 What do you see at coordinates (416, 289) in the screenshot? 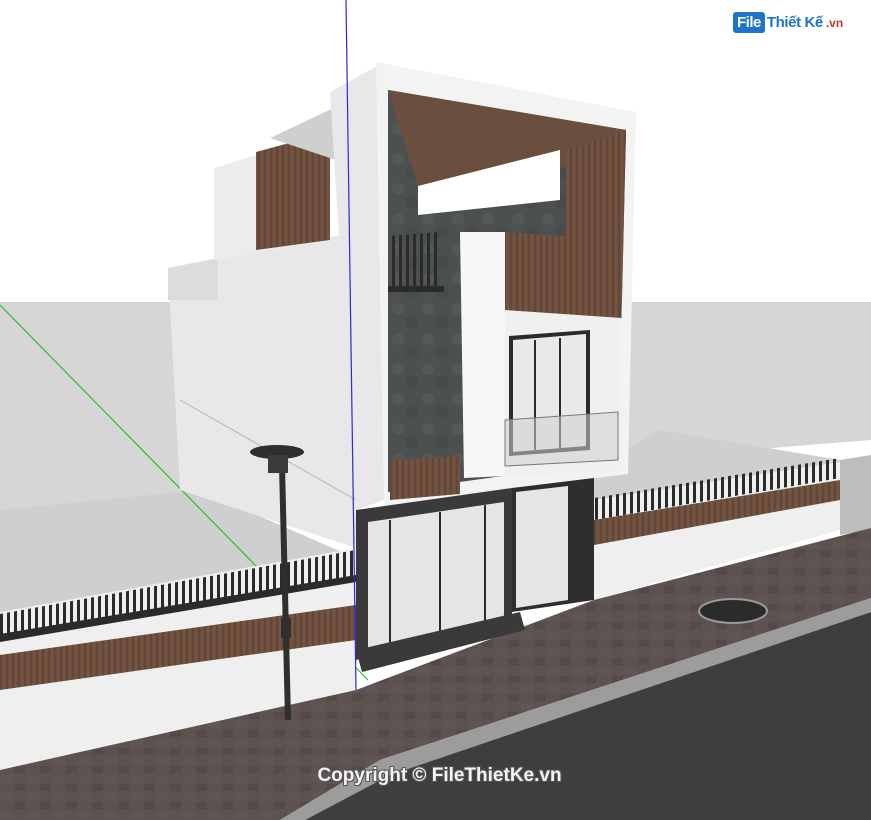
I see `upper-balcony-floor` at bounding box center [416, 289].